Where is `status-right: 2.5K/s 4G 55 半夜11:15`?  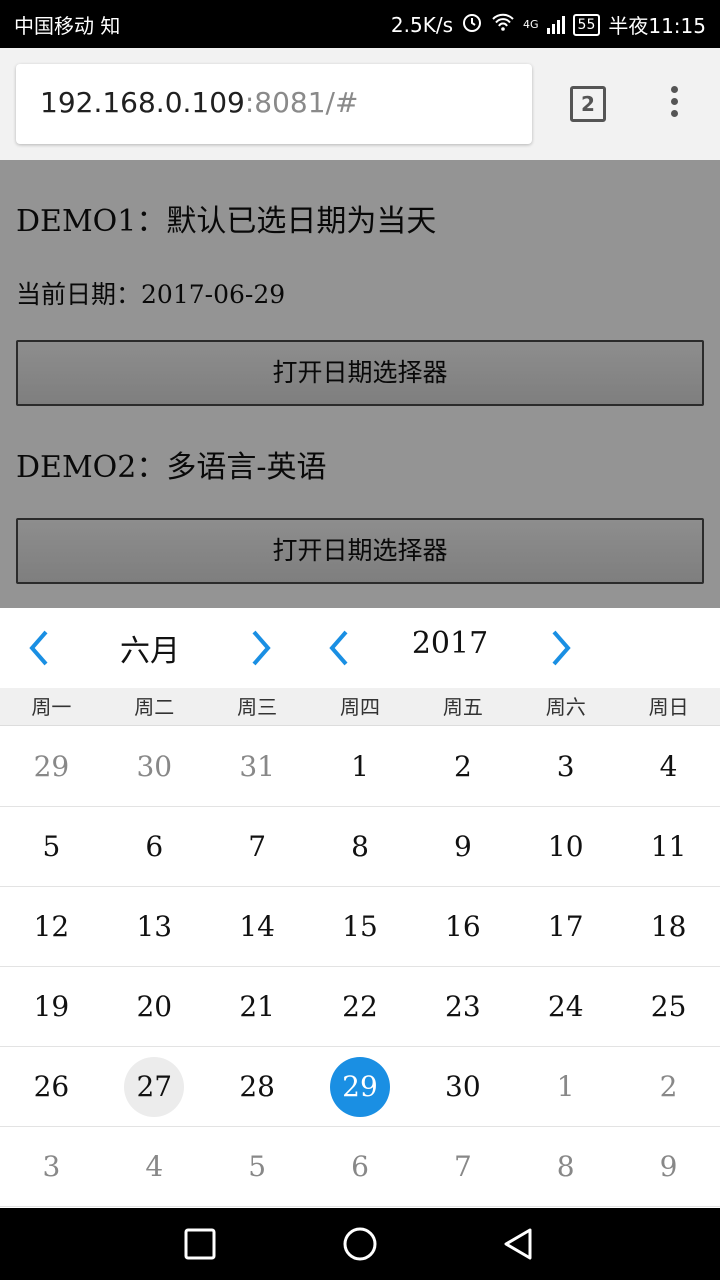 status-right: 2.5K/s 4G 55 半夜11:15 is located at coordinates (548, 24).